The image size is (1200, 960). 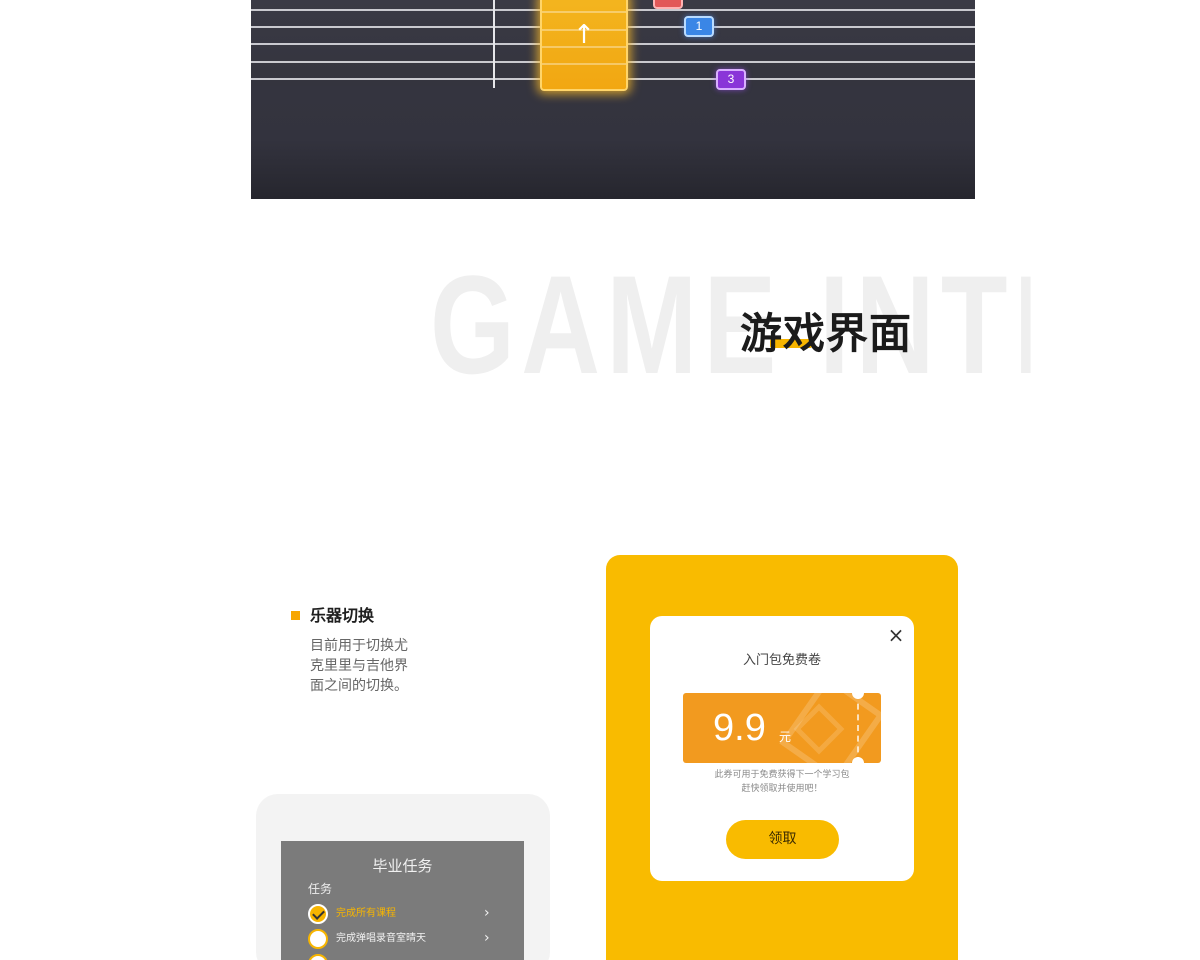 I want to click on section-title: 游戏界面, so click(x=826, y=333).